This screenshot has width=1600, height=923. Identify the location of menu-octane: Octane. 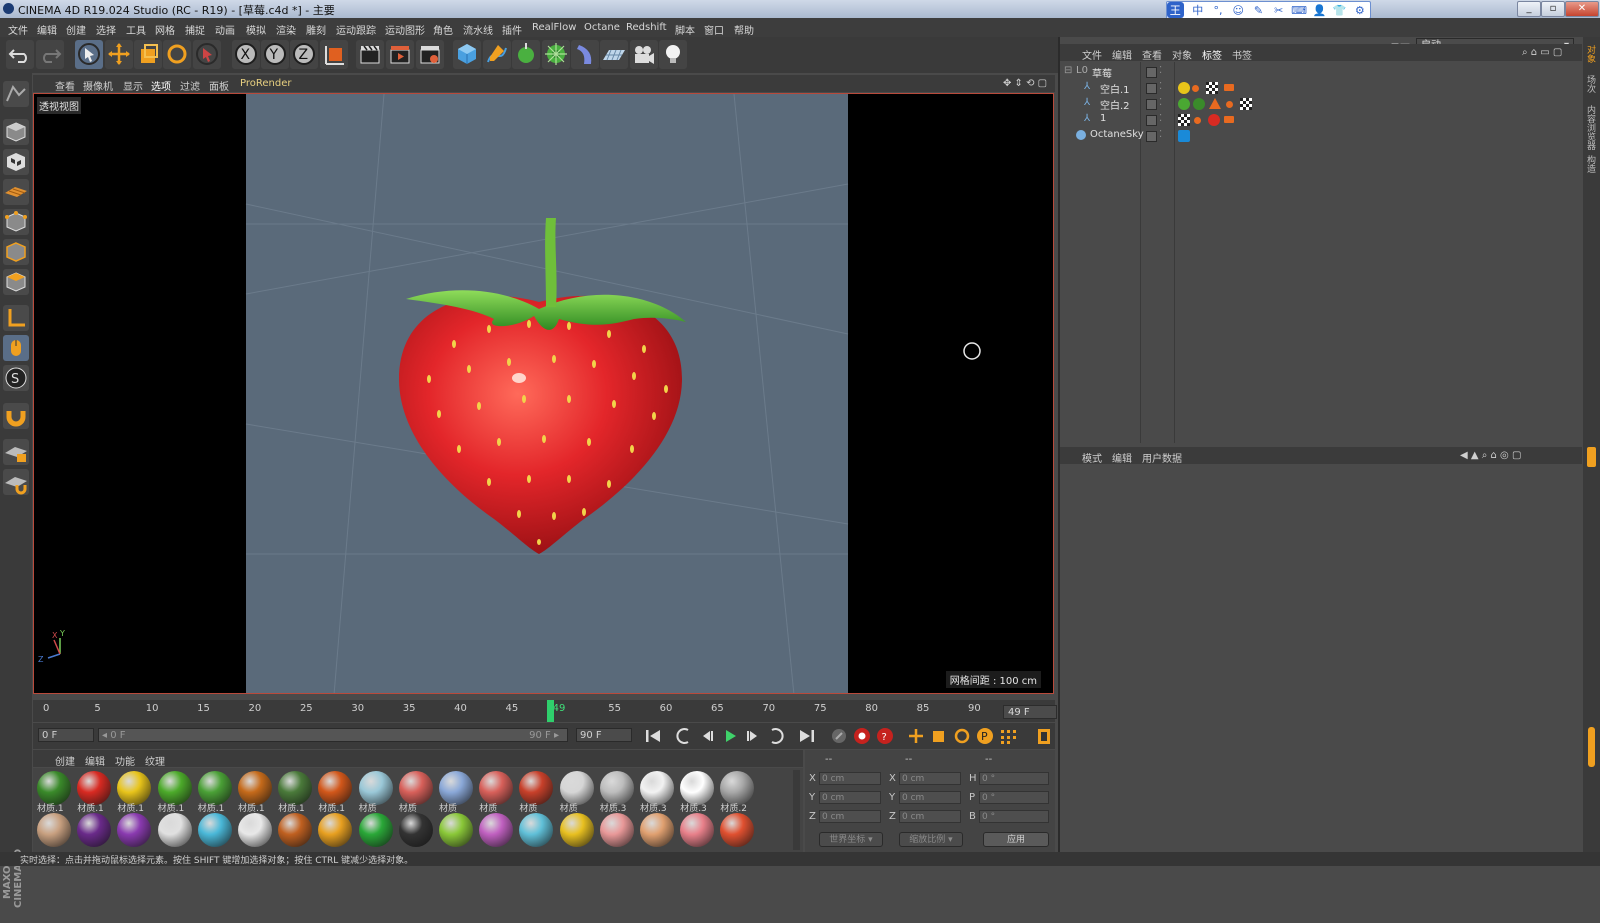
(602, 27).